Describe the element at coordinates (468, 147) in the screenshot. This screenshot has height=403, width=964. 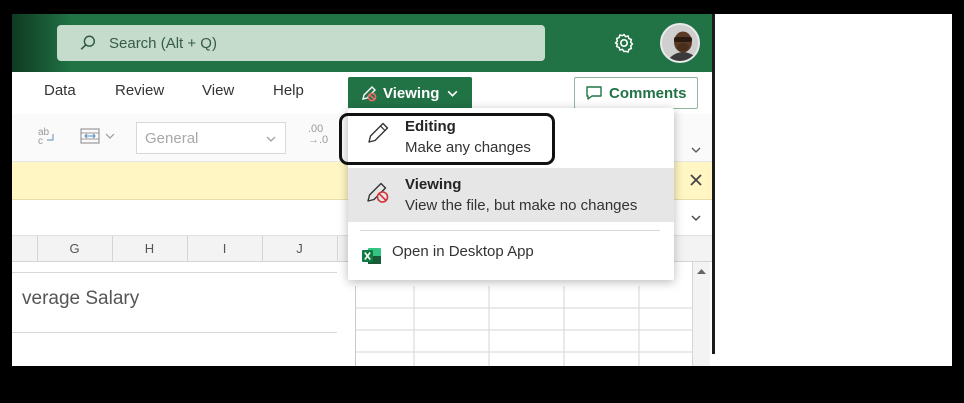
I see `editing-option-subtitle: Make any changes` at that location.